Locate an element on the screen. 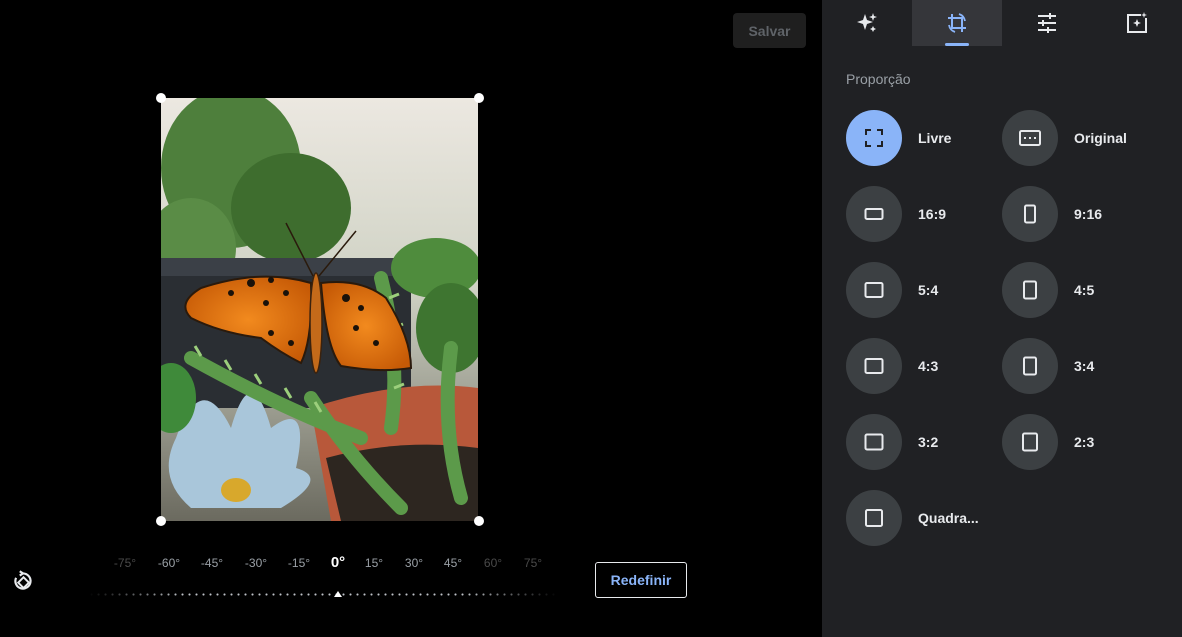 The width and height of the screenshot is (1182, 637). filters-icon is located at coordinates (1137, 22).